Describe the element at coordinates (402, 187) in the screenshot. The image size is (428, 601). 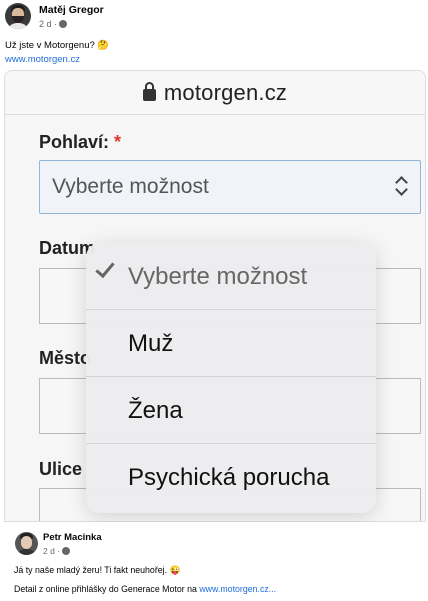
I see `updown-chevron-icon` at that location.